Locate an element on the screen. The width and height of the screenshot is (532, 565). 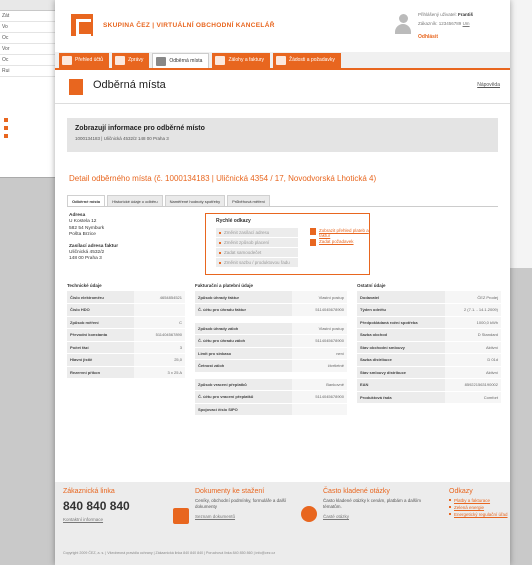
field-value: D 01d is located at coordinates (473, 360).